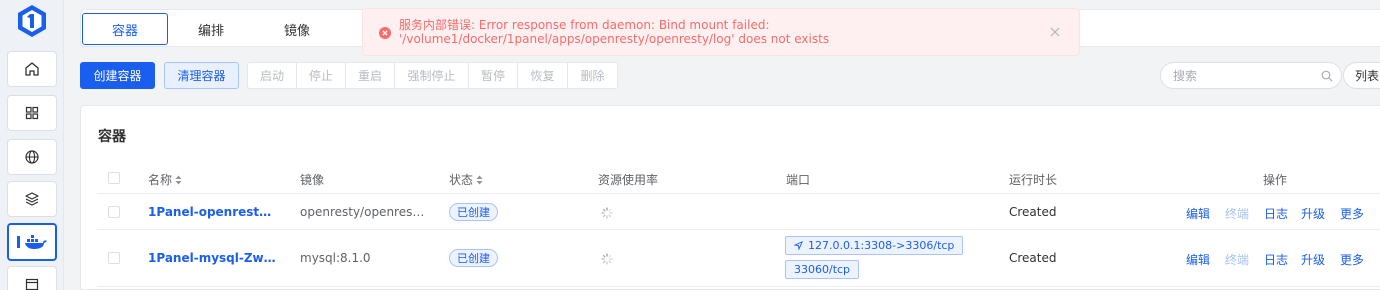 This screenshot has width=1380, height=290. I want to click on clean-containers-button: 清理容器, so click(201, 75).